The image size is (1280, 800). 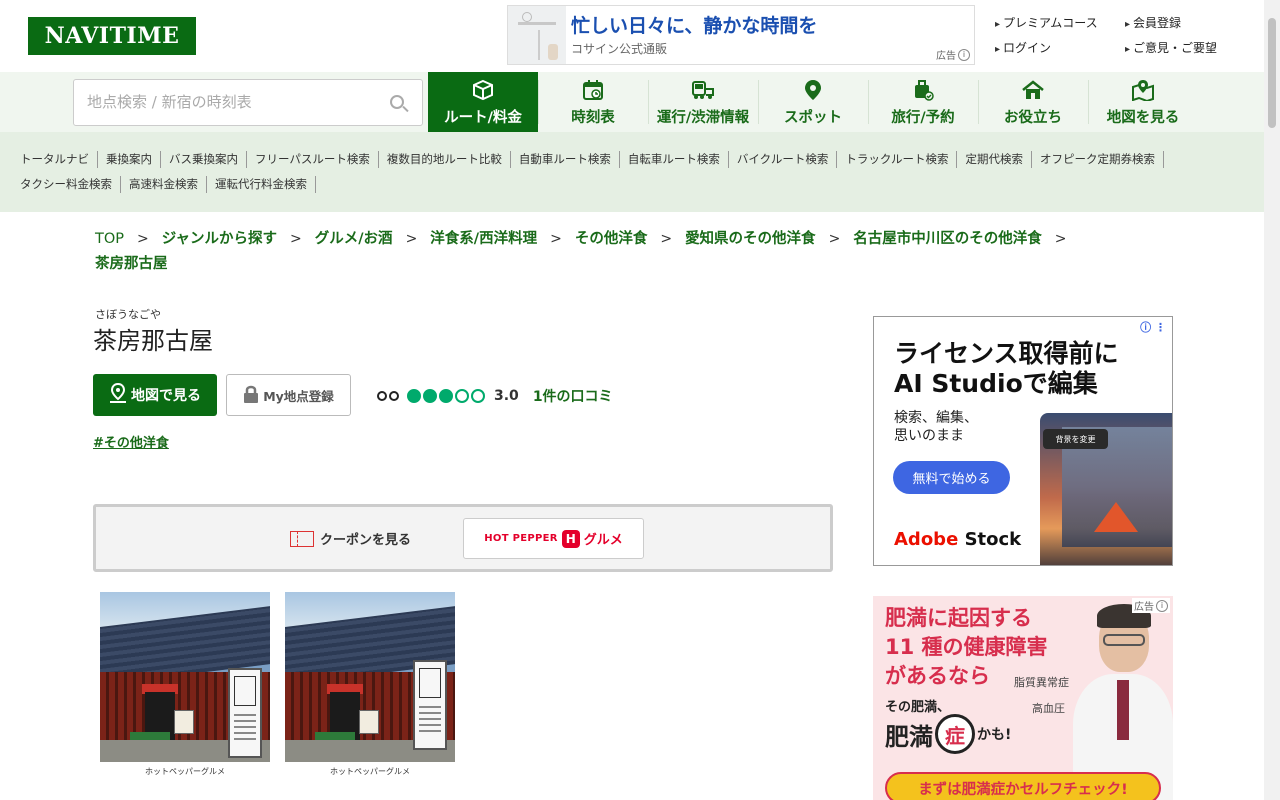 I want to click on page-scrollbar, so click(x=1272, y=400).